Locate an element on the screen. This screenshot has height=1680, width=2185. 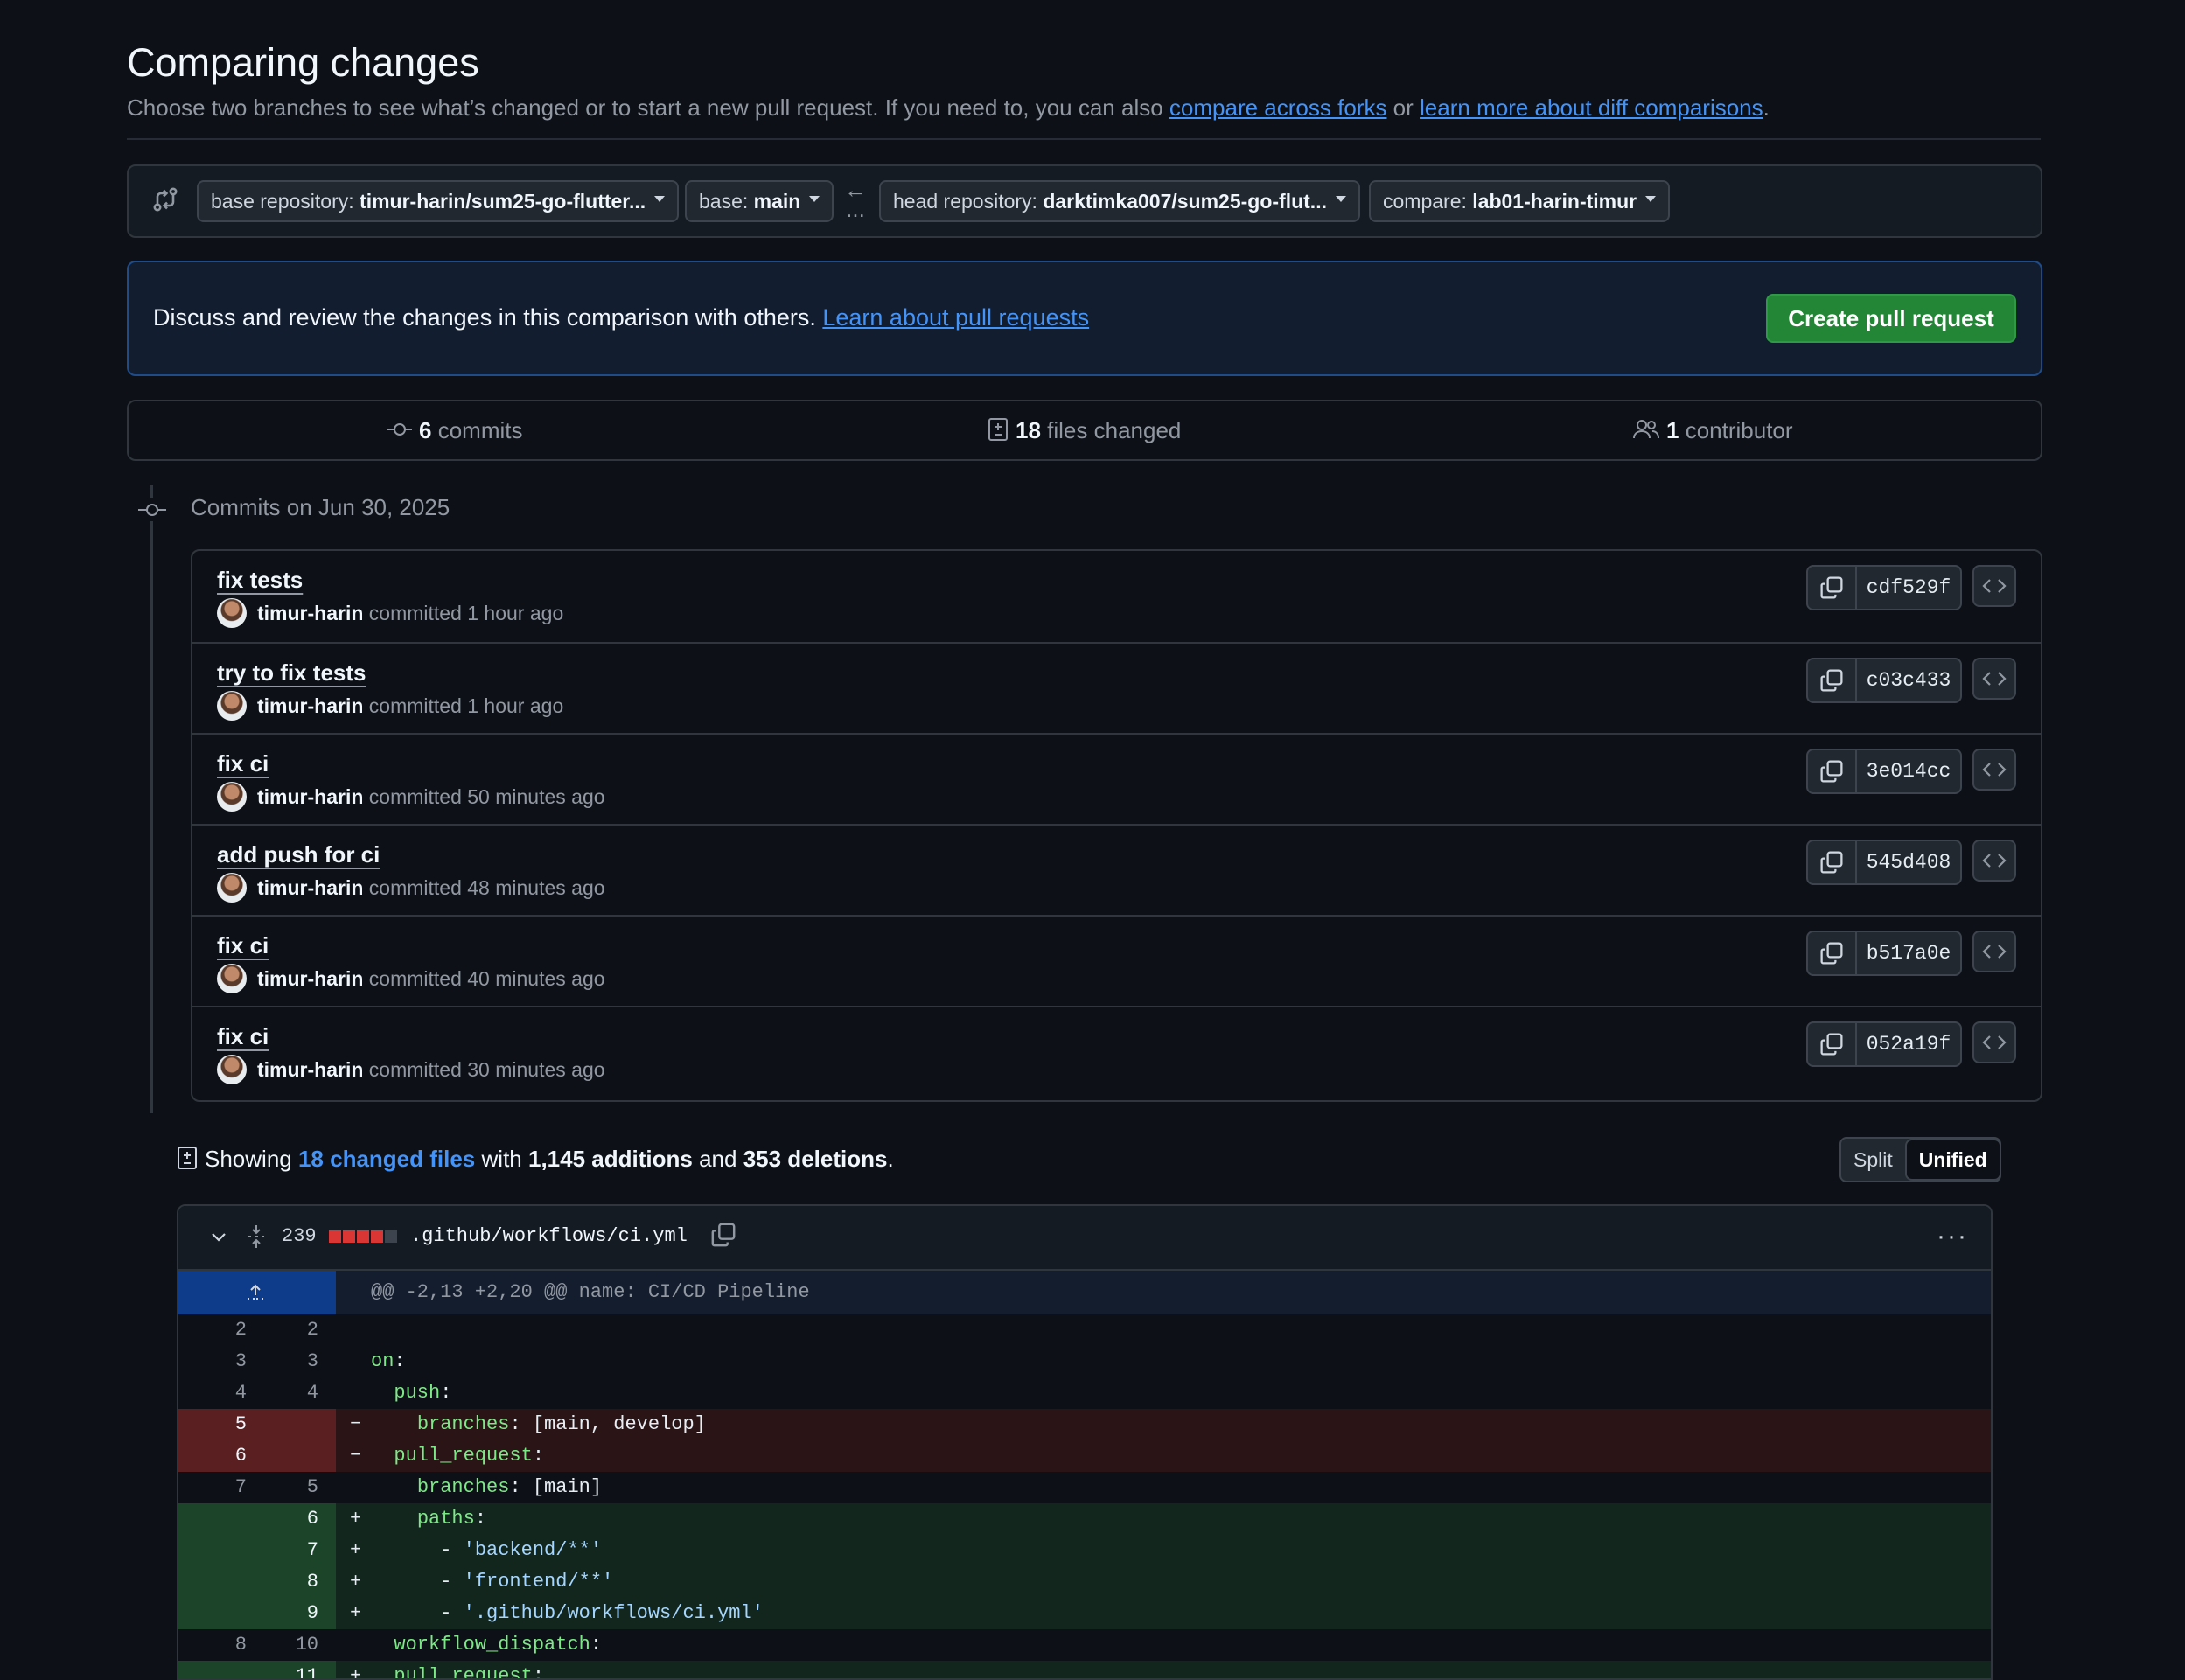
contributors-tab: 1 contributor is located at coordinates (1713, 430).